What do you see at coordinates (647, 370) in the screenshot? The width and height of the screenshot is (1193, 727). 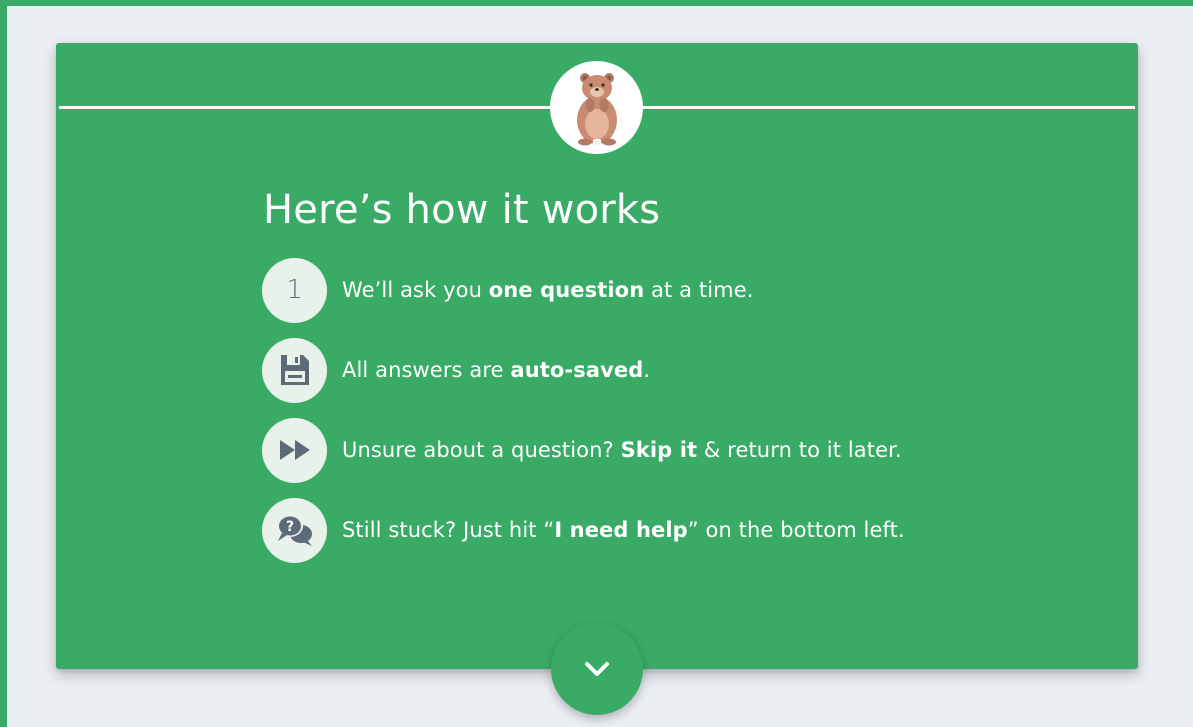 I see `step-text-after: .` at bounding box center [647, 370].